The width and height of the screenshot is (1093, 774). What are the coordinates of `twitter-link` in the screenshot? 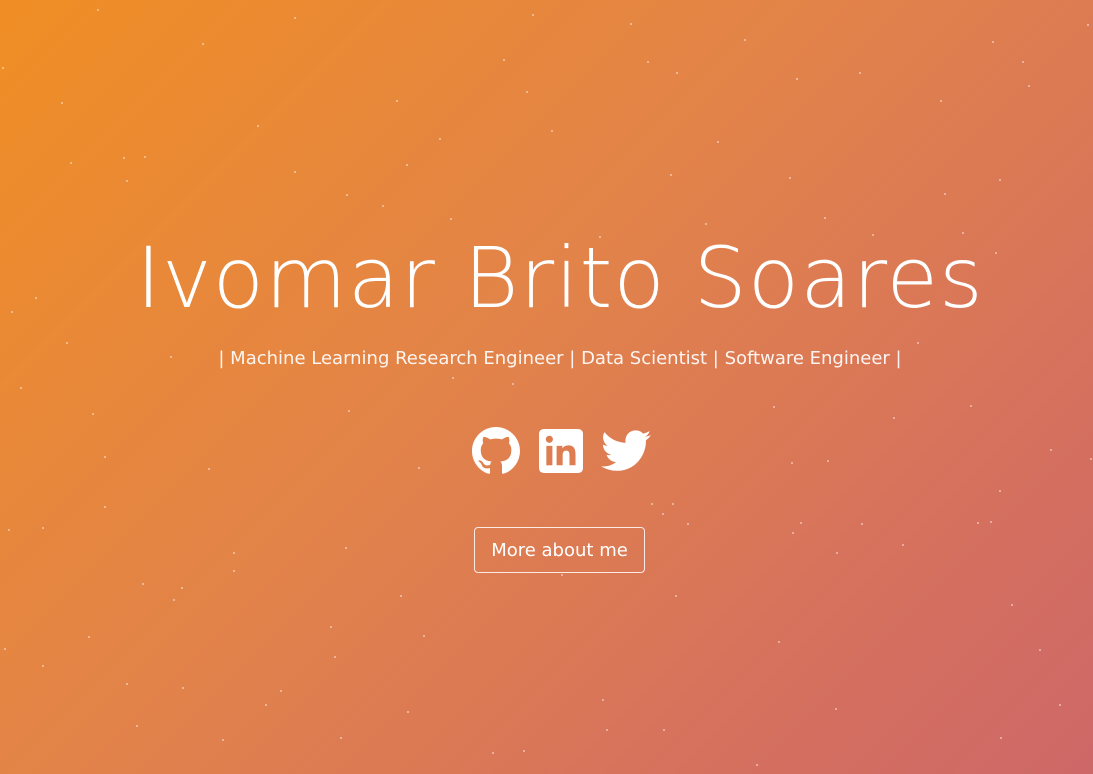 It's located at (626, 451).